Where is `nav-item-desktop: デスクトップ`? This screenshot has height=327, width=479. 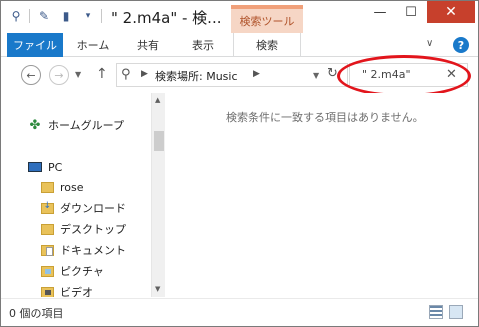
nav-item-desktop: デスクトップ is located at coordinates (82, 229).